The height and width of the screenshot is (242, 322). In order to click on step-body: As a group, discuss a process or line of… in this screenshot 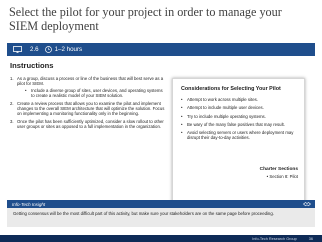, I will do `click(91, 87)`.